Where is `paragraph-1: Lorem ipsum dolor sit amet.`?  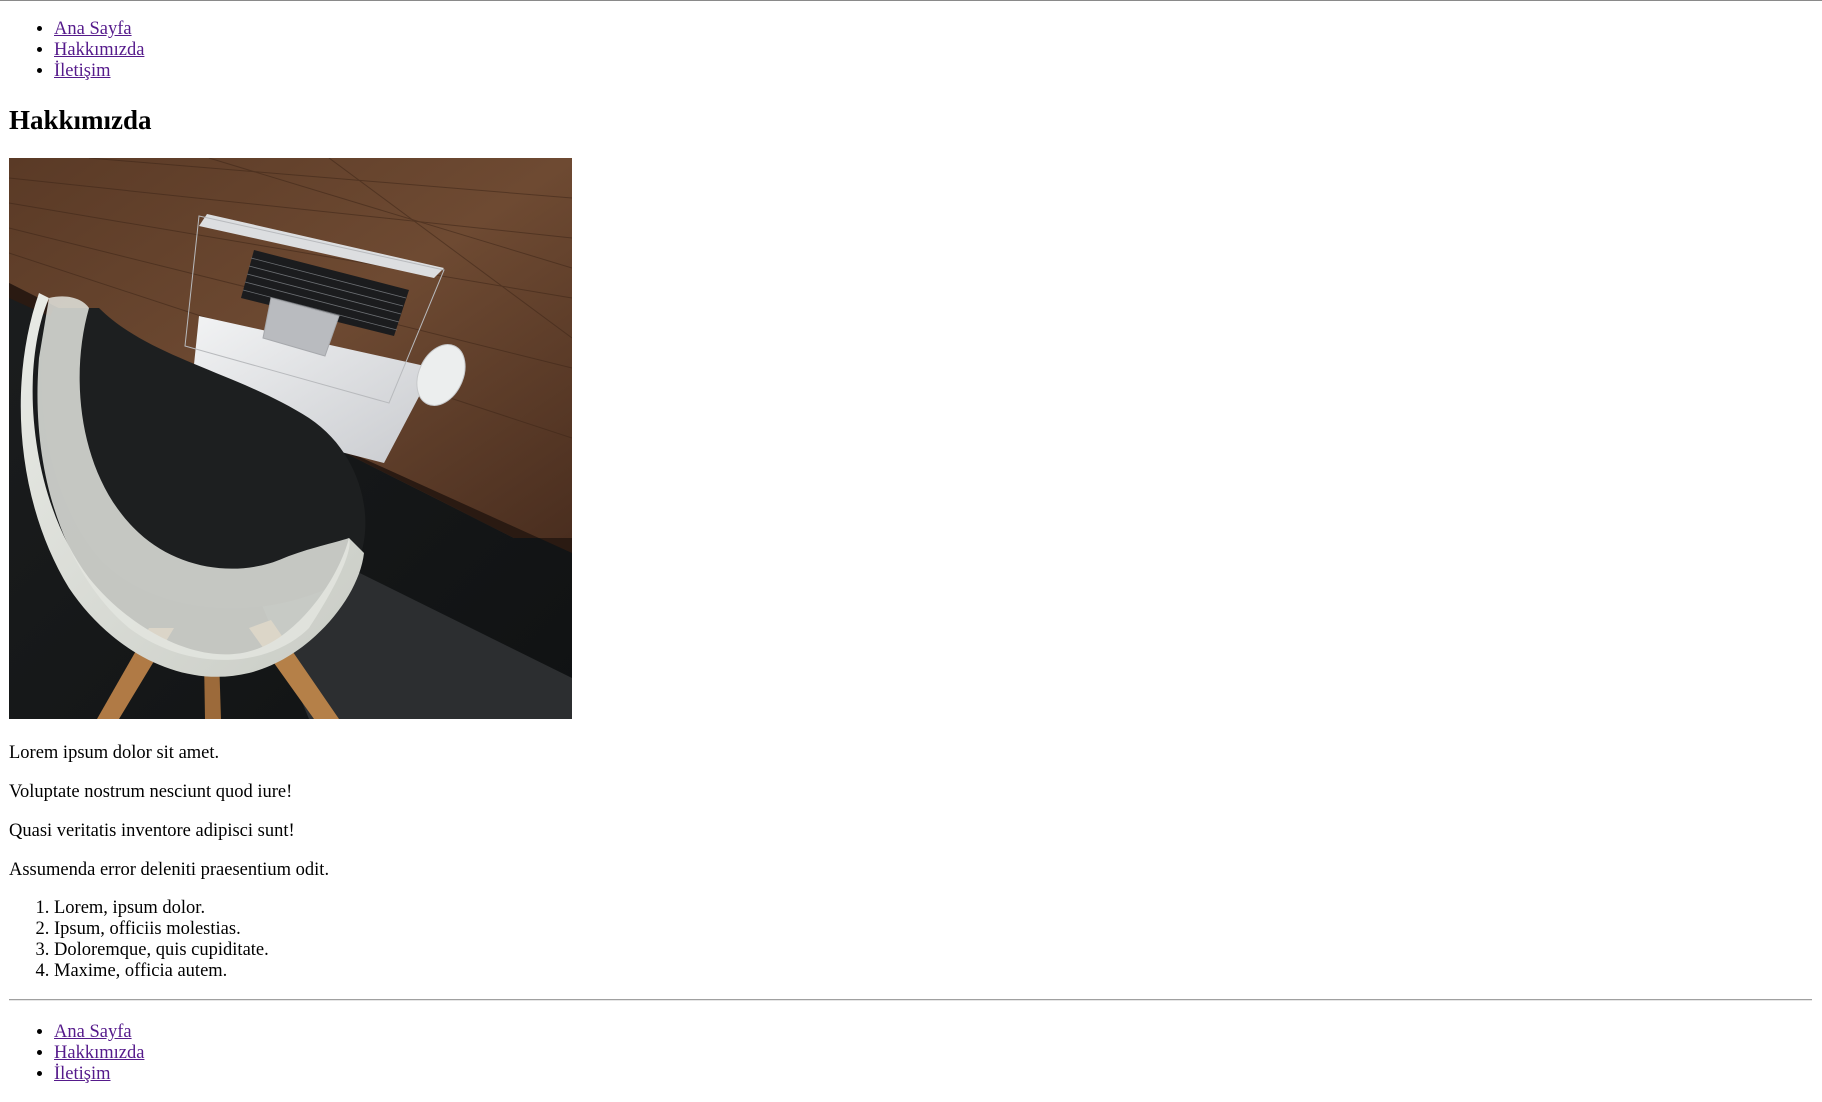
paragraph-1: Lorem ipsum dolor sit amet. is located at coordinates (114, 753).